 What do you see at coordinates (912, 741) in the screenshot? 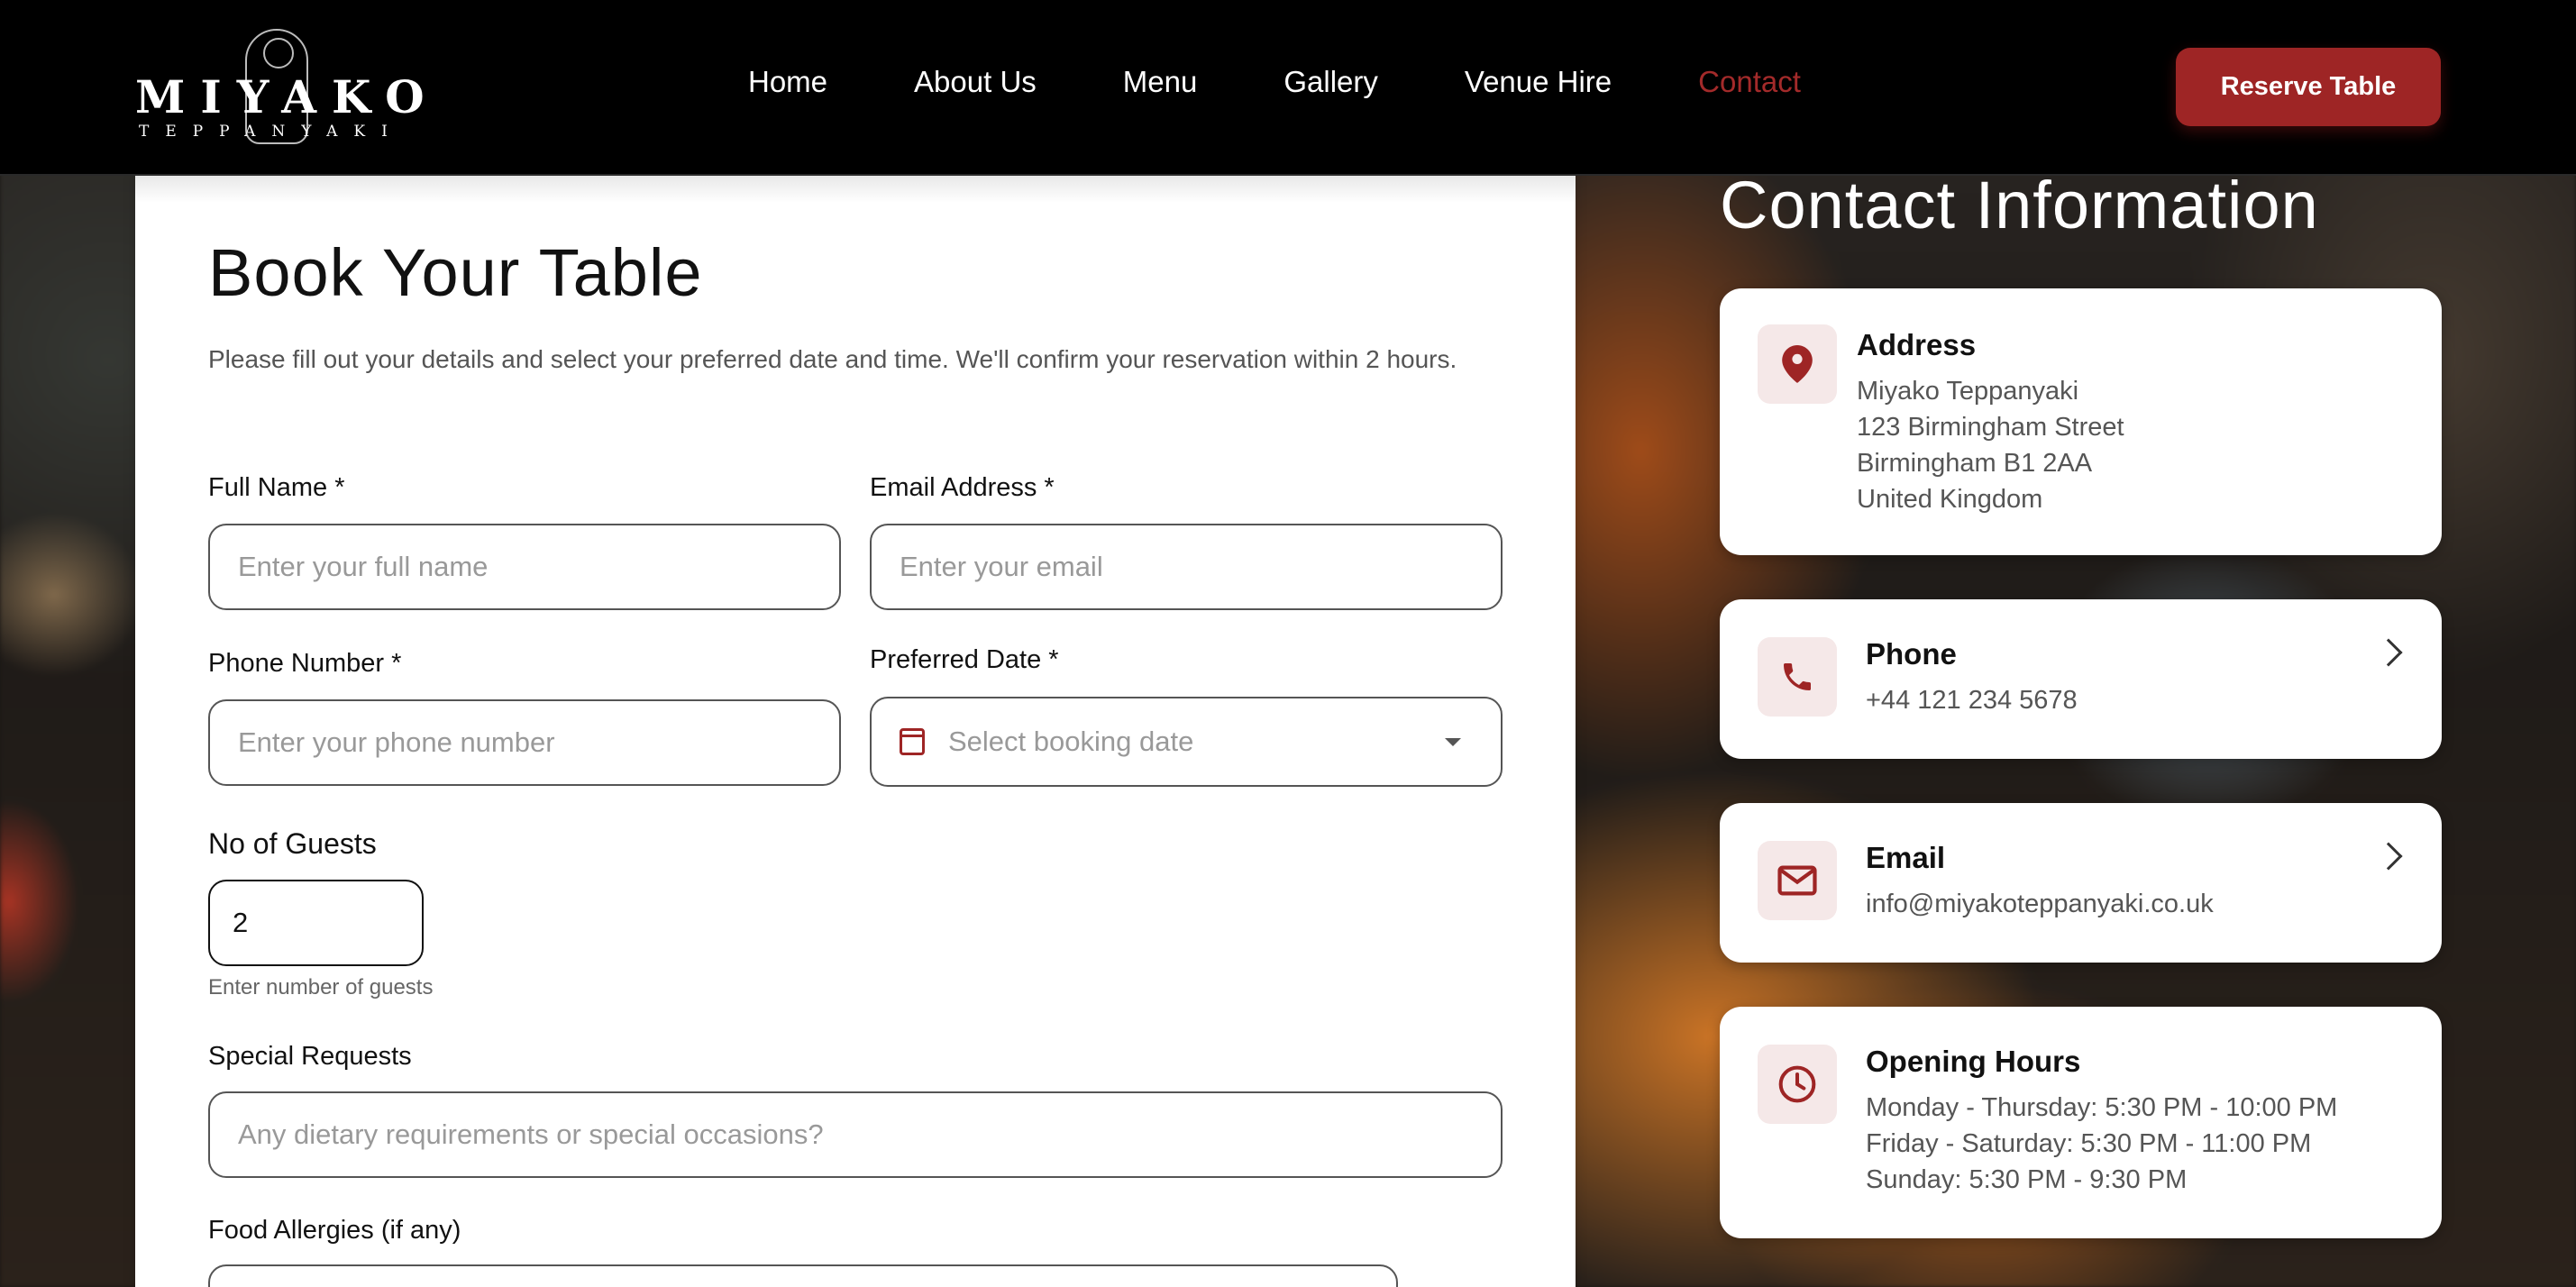
I see `calendar-icon` at bounding box center [912, 741].